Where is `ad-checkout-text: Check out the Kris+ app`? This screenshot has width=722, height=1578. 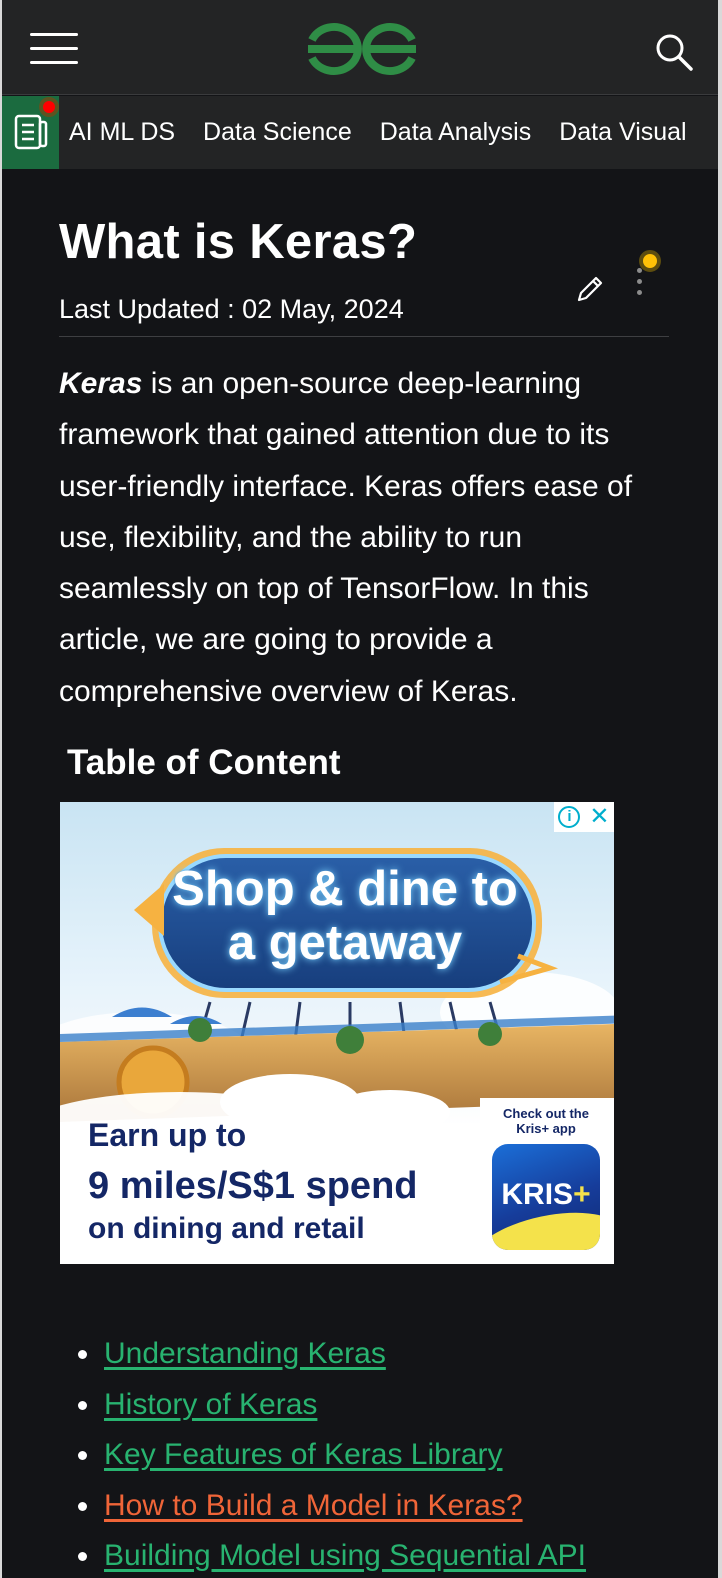 ad-checkout-text: Check out the Kris+ app is located at coordinates (546, 1121).